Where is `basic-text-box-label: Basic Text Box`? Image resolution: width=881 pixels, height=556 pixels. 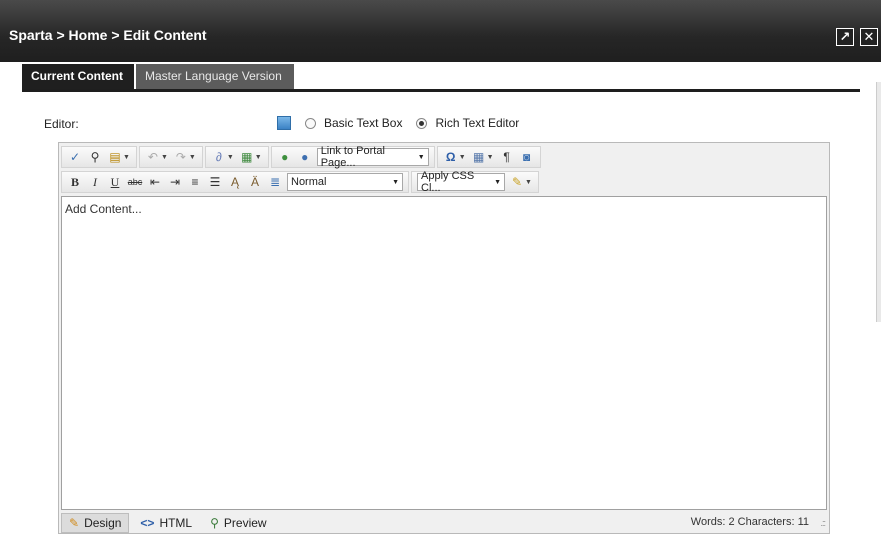 basic-text-box-label: Basic Text Box is located at coordinates (363, 123).